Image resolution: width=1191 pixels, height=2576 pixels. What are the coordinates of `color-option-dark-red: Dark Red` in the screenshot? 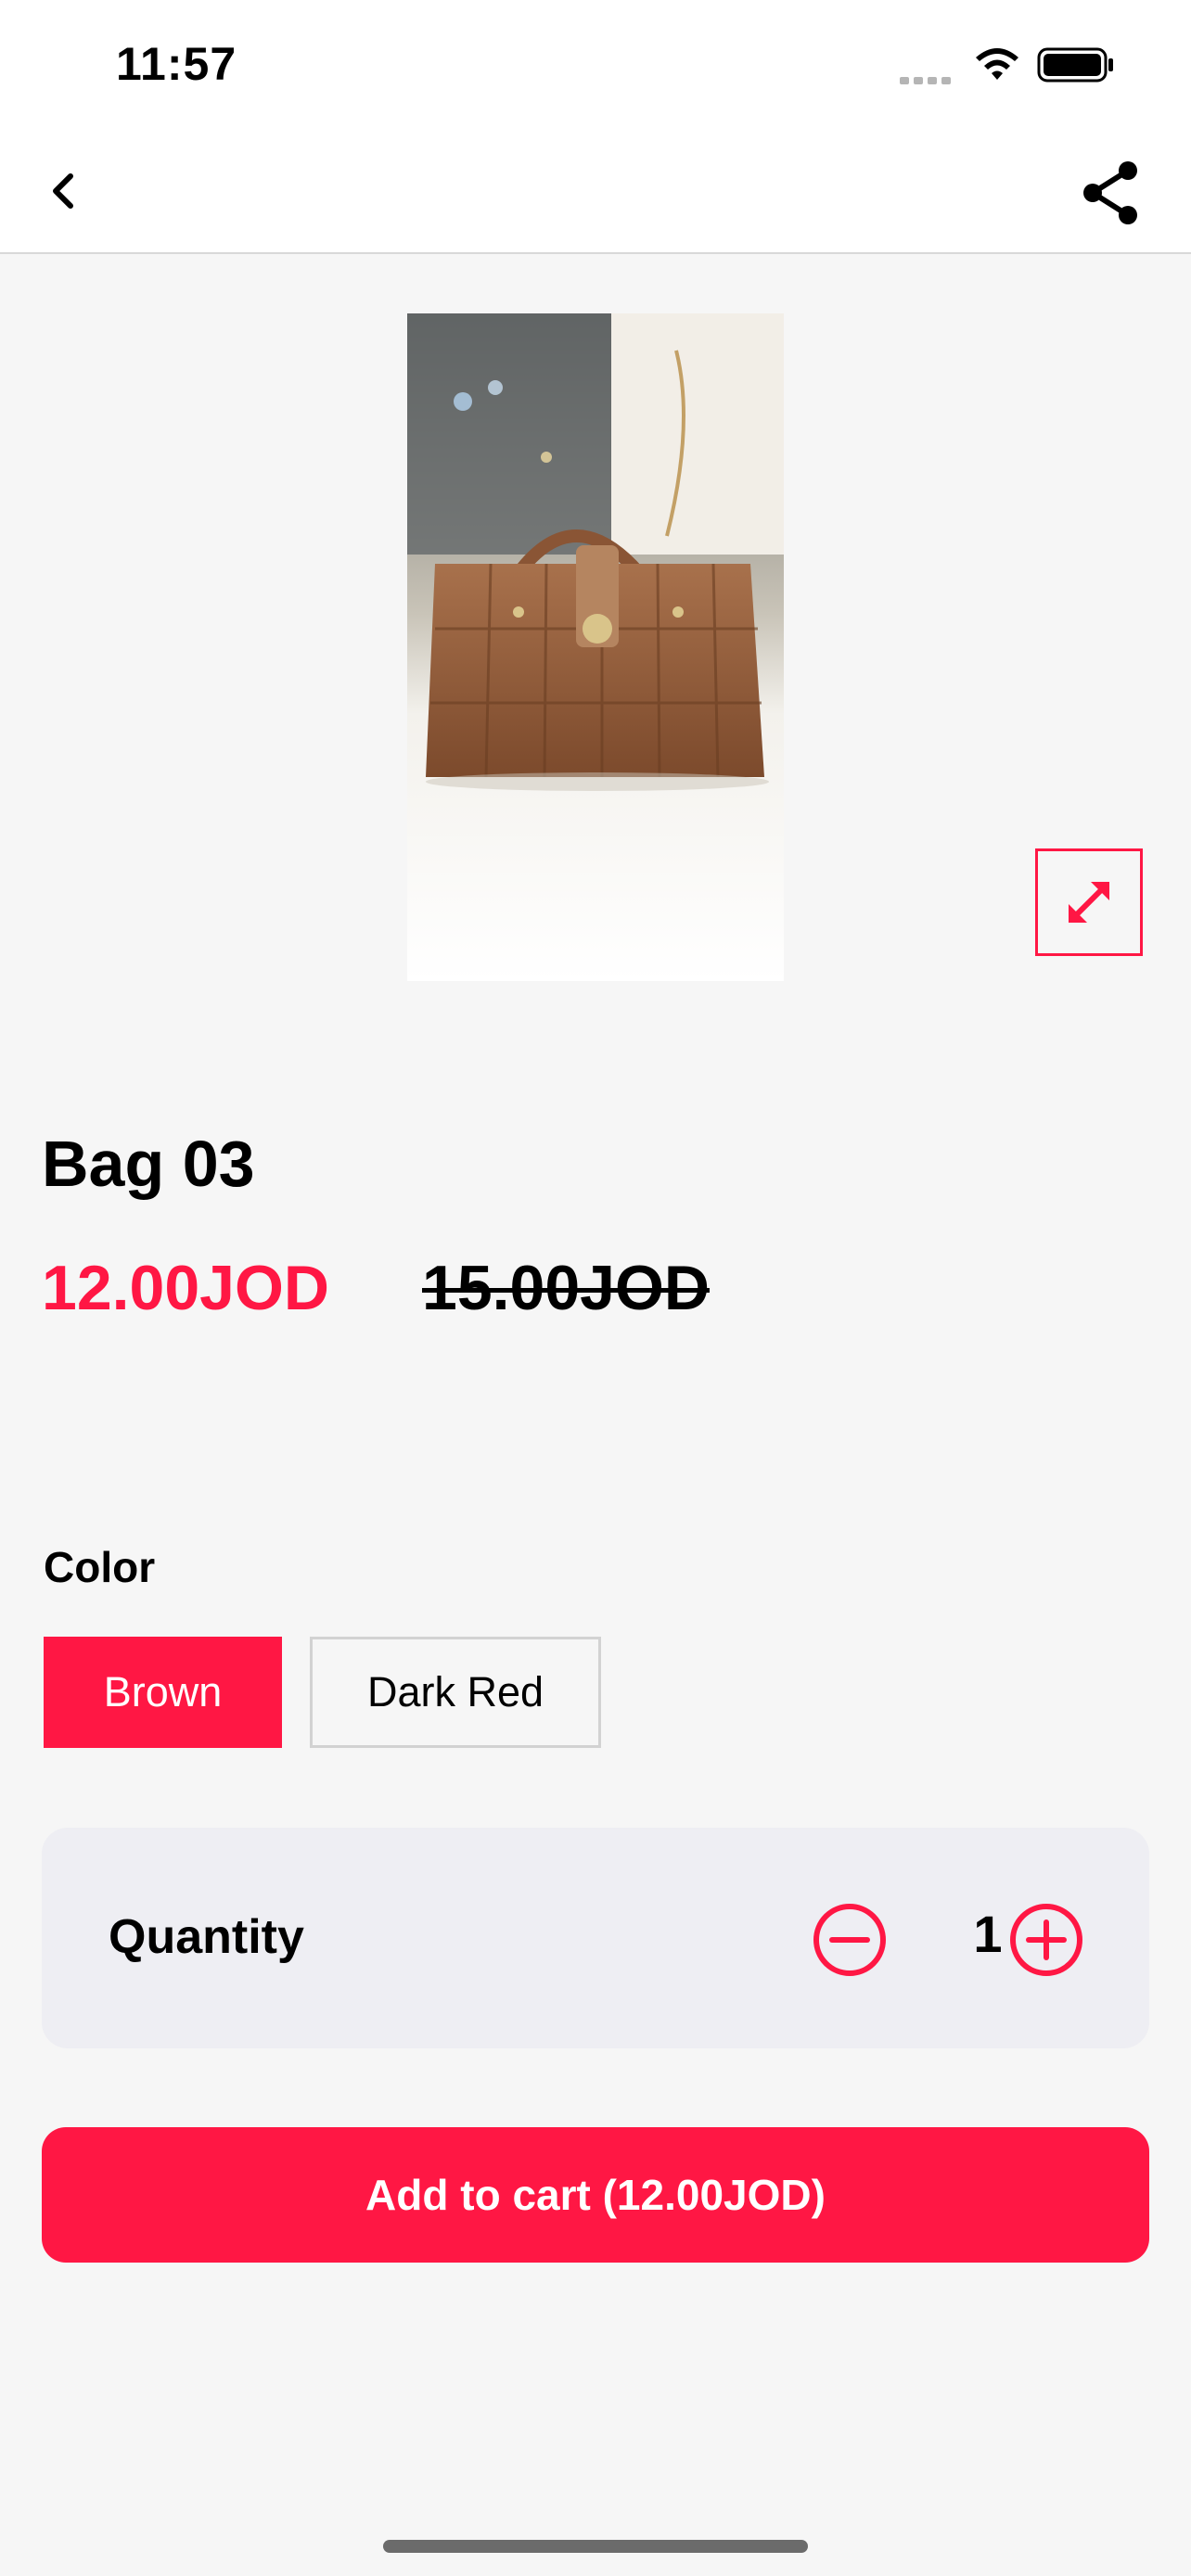 It's located at (455, 1692).